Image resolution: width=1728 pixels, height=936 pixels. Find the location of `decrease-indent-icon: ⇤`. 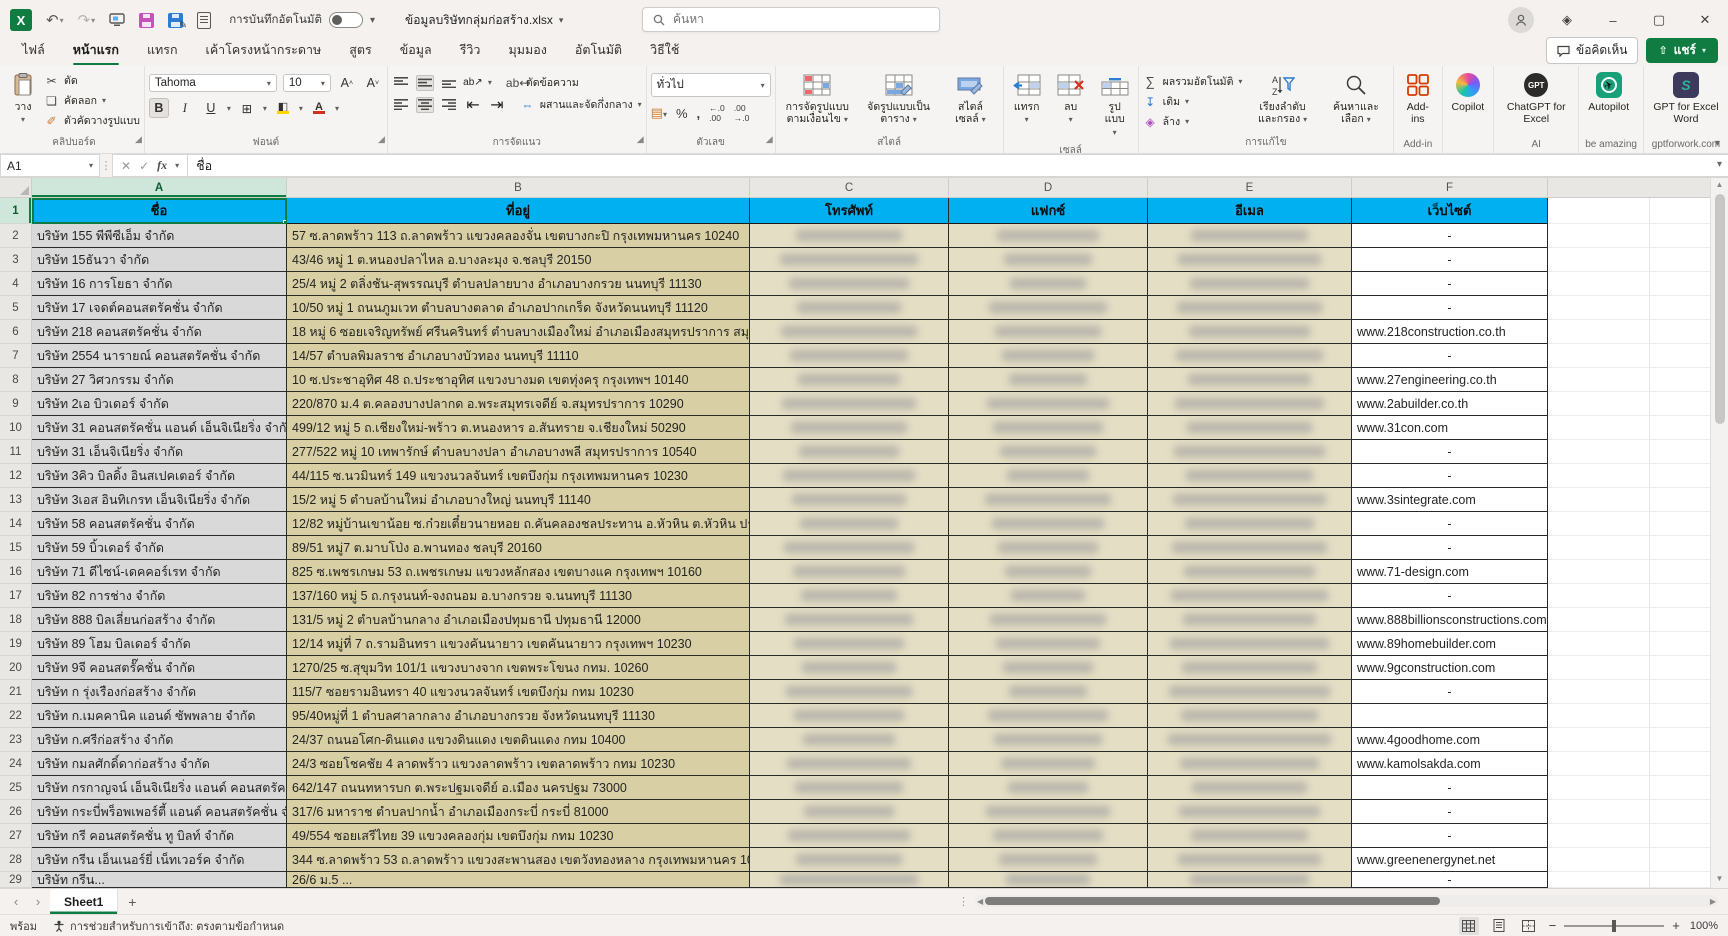

decrease-indent-icon: ⇤ is located at coordinates (473, 105).